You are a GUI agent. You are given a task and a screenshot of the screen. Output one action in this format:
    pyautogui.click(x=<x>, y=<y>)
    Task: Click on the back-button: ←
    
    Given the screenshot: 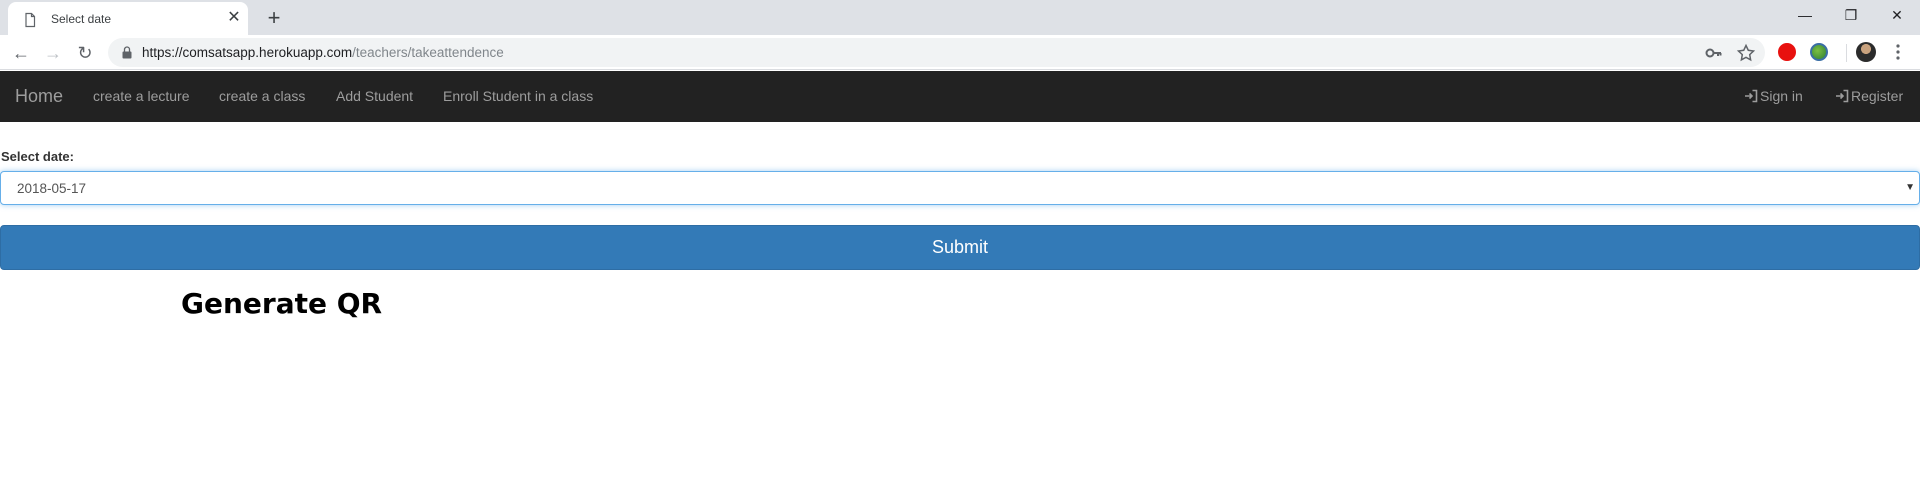 What is the action you would take?
    pyautogui.click(x=21, y=53)
    